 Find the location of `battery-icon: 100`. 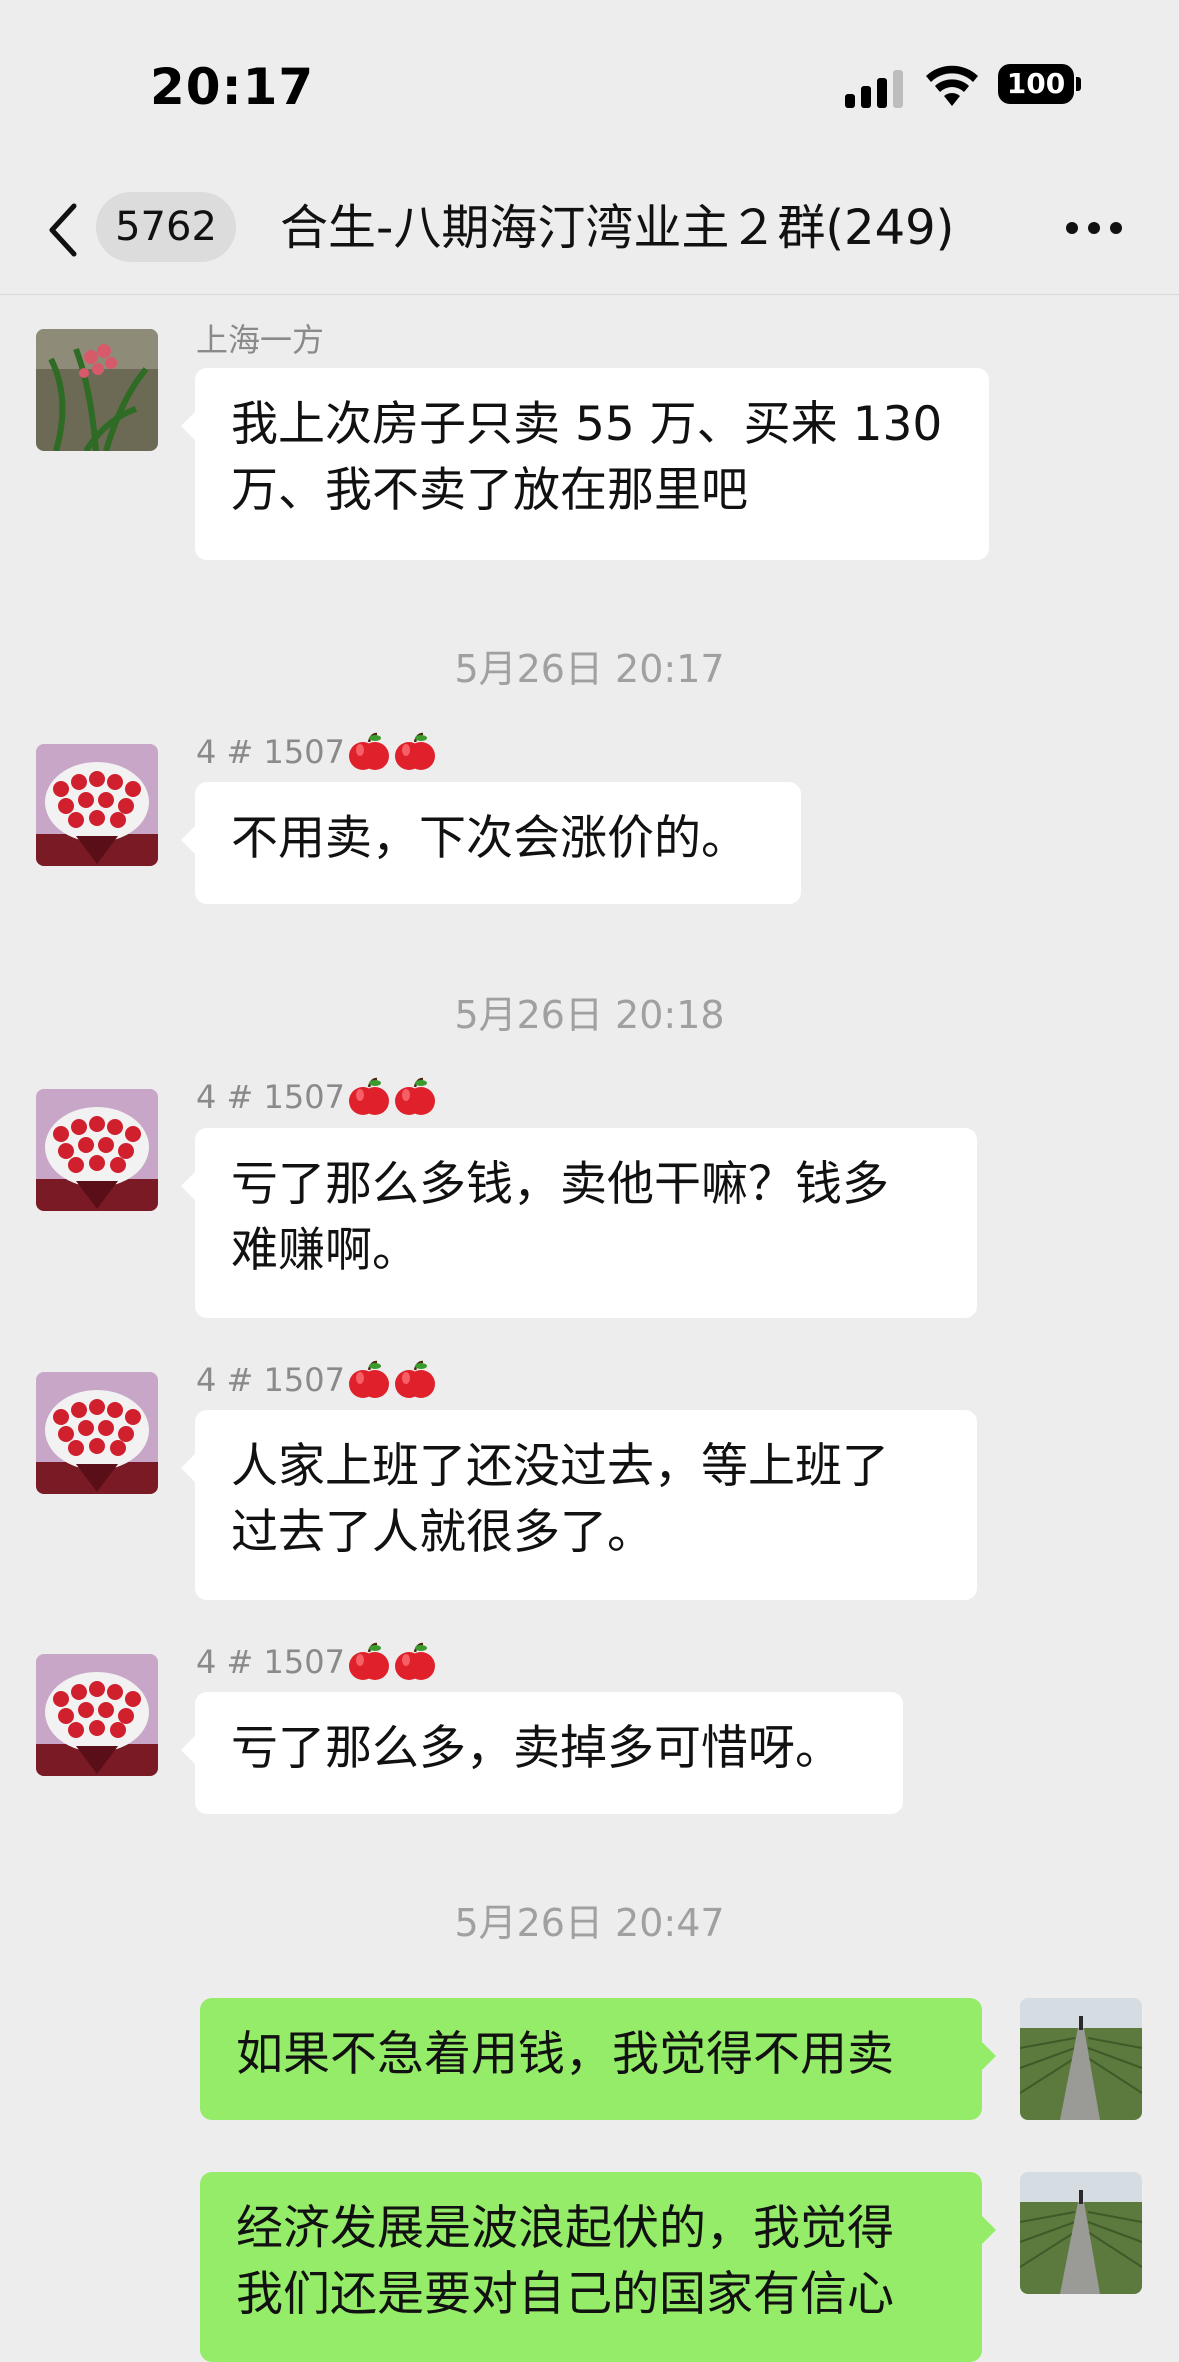

battery-icon: 100 is located at coordinates (1040, 84).